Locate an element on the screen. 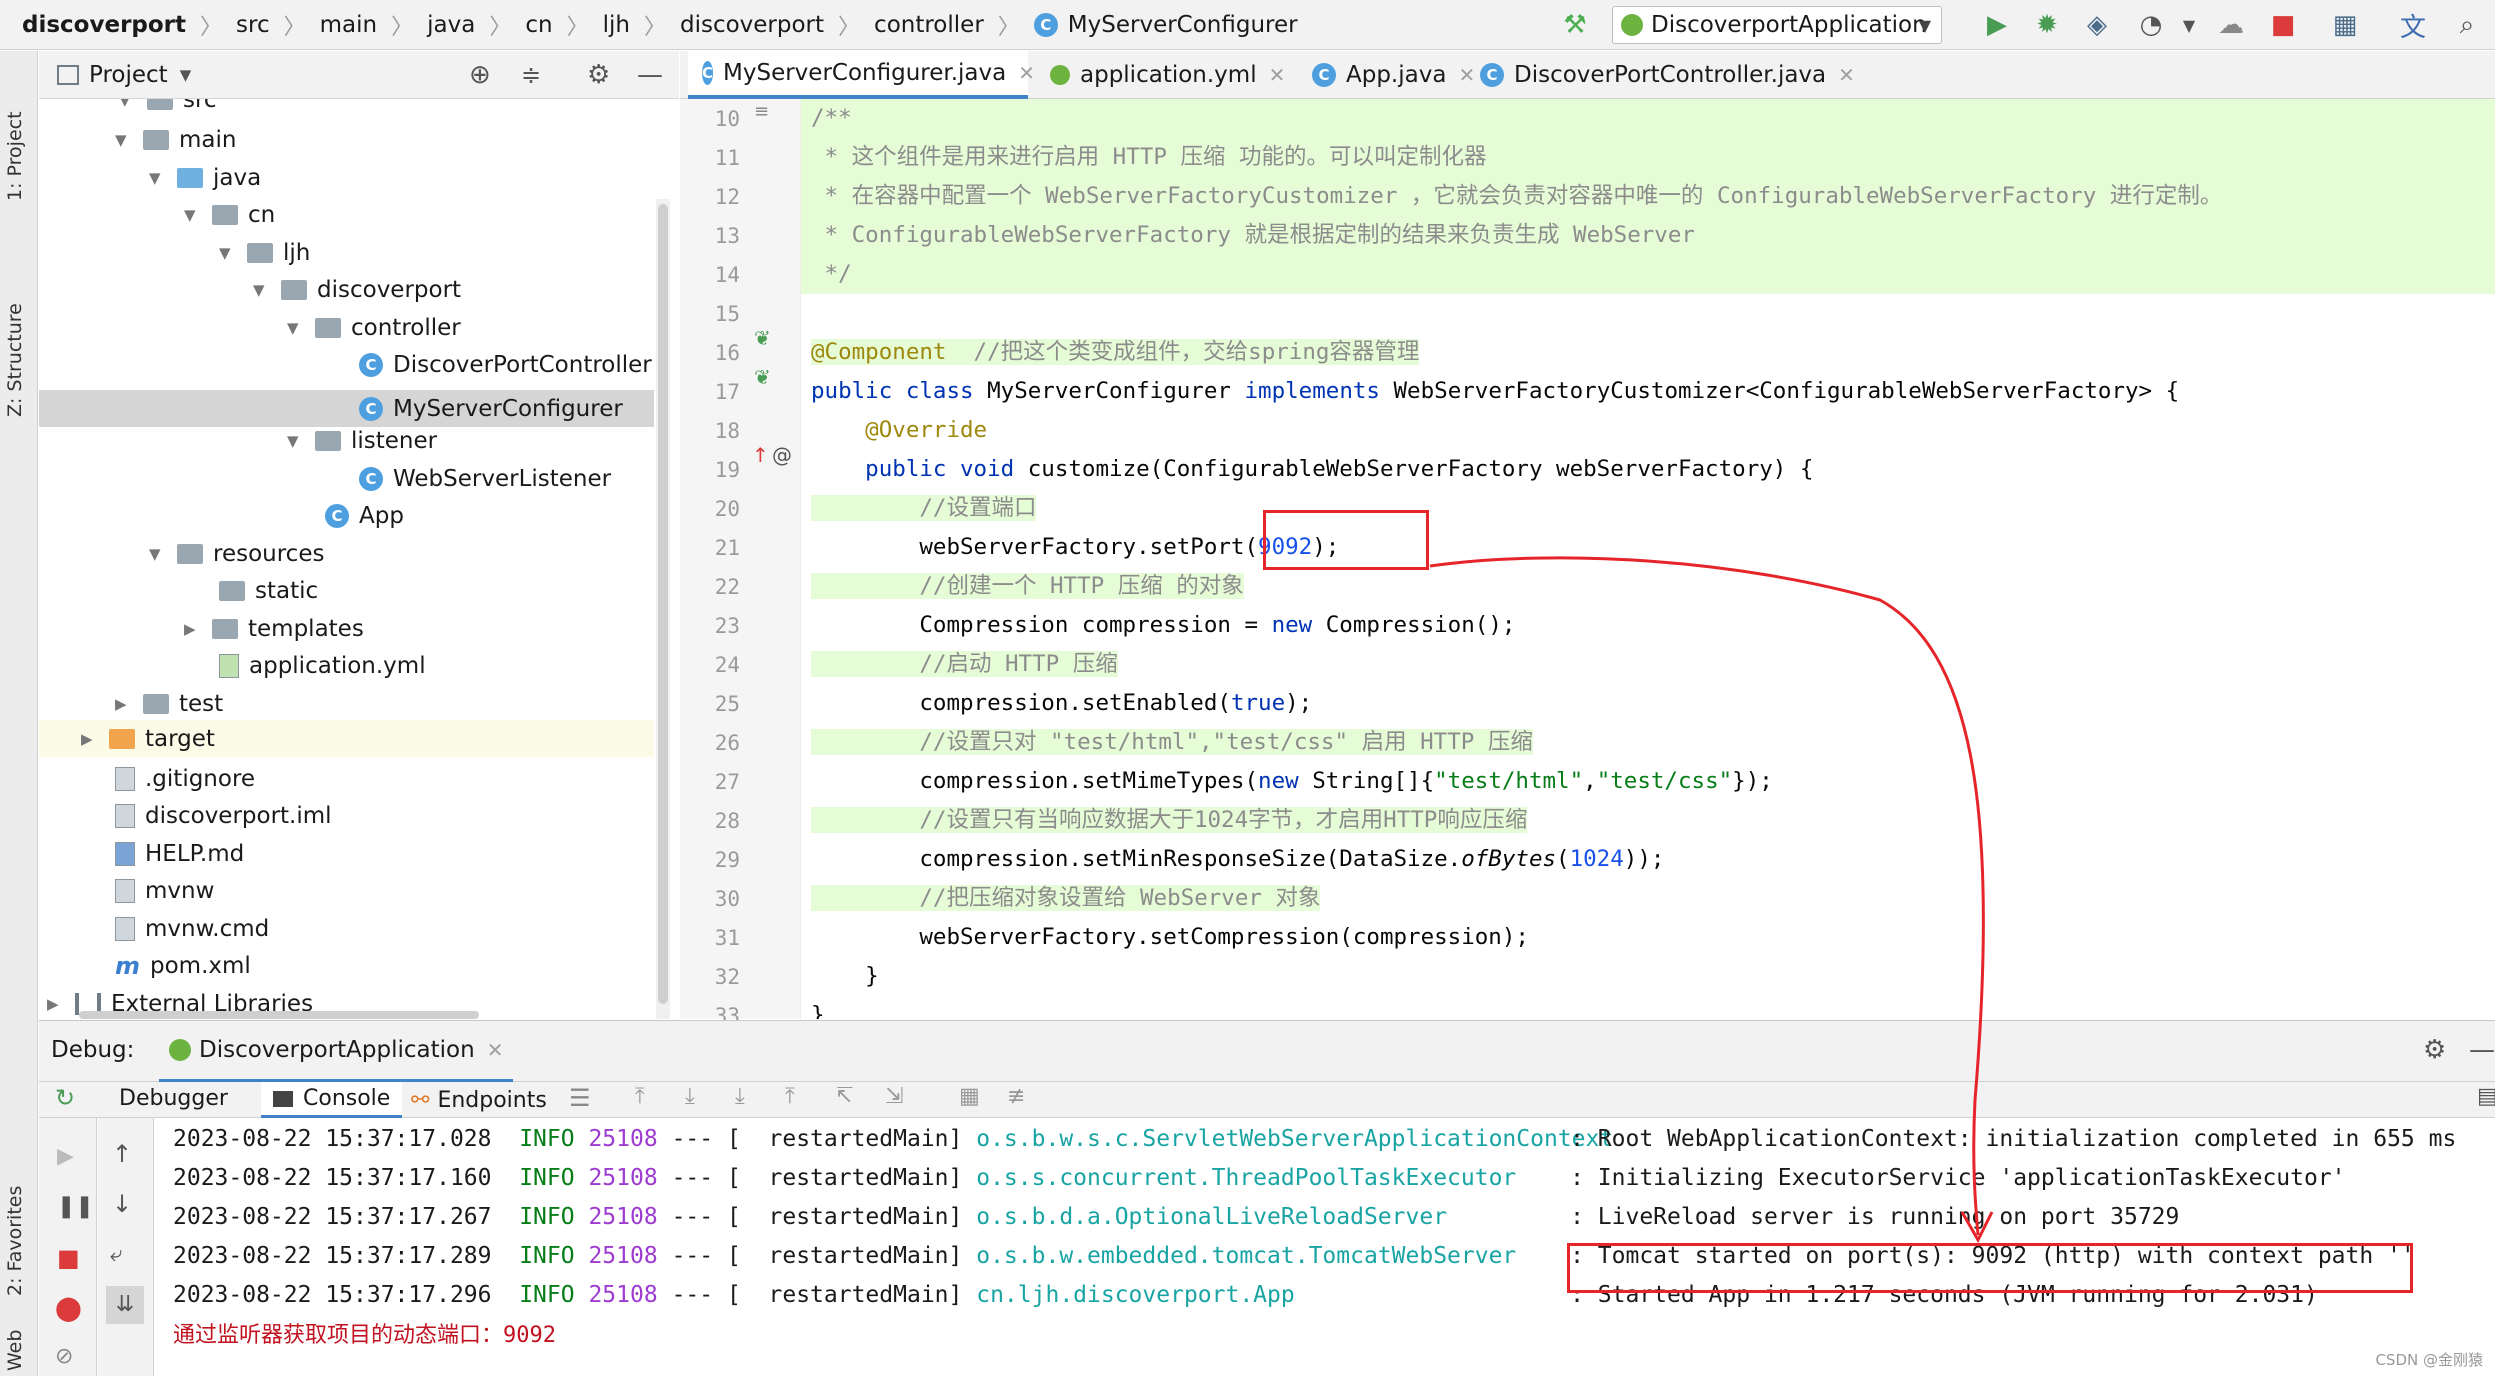  profiler-menu-icon: ▼ is located at coordinates (2189, 25).